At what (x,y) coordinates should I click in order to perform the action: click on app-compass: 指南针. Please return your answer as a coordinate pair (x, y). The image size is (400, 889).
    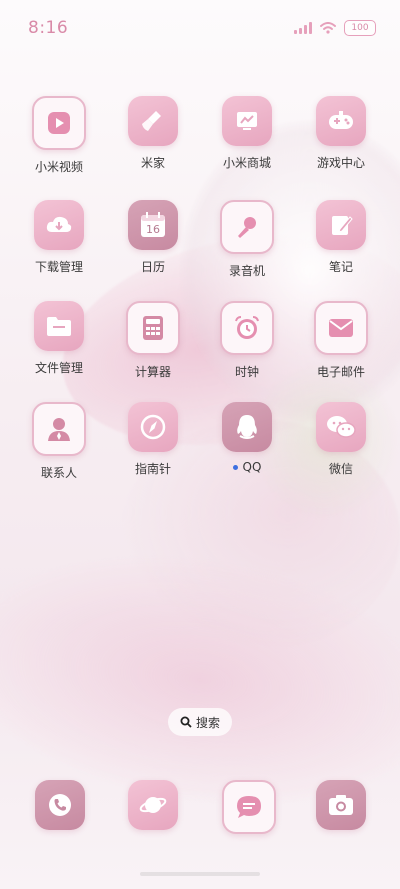
    Looking at the image, I should click on (153, 439).